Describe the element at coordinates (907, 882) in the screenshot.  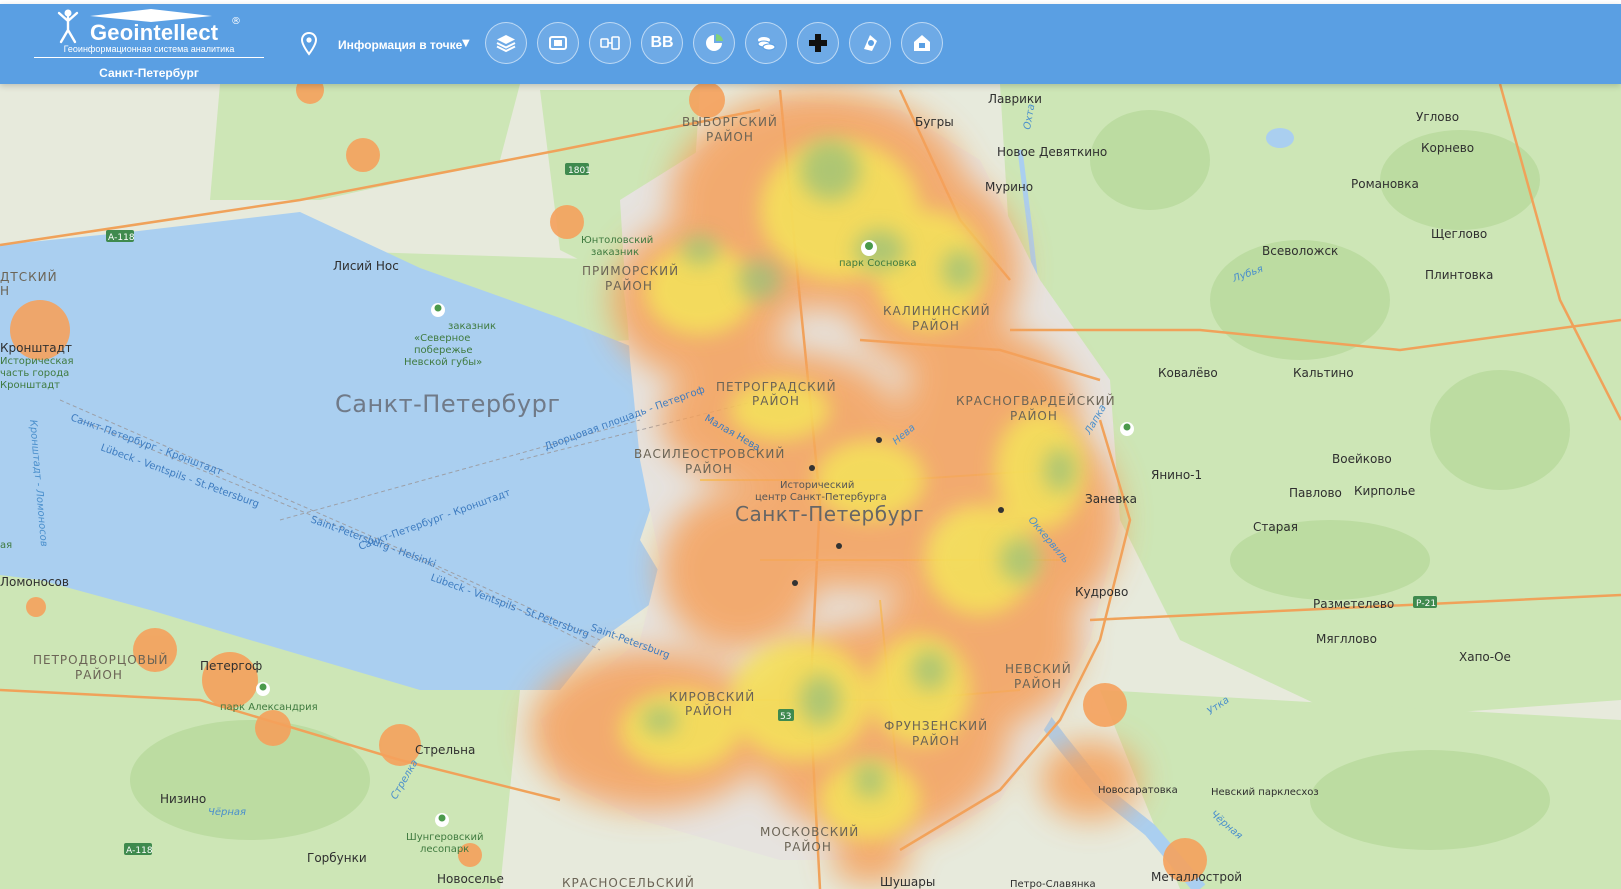
I see `place-label: Шушары` at that location.